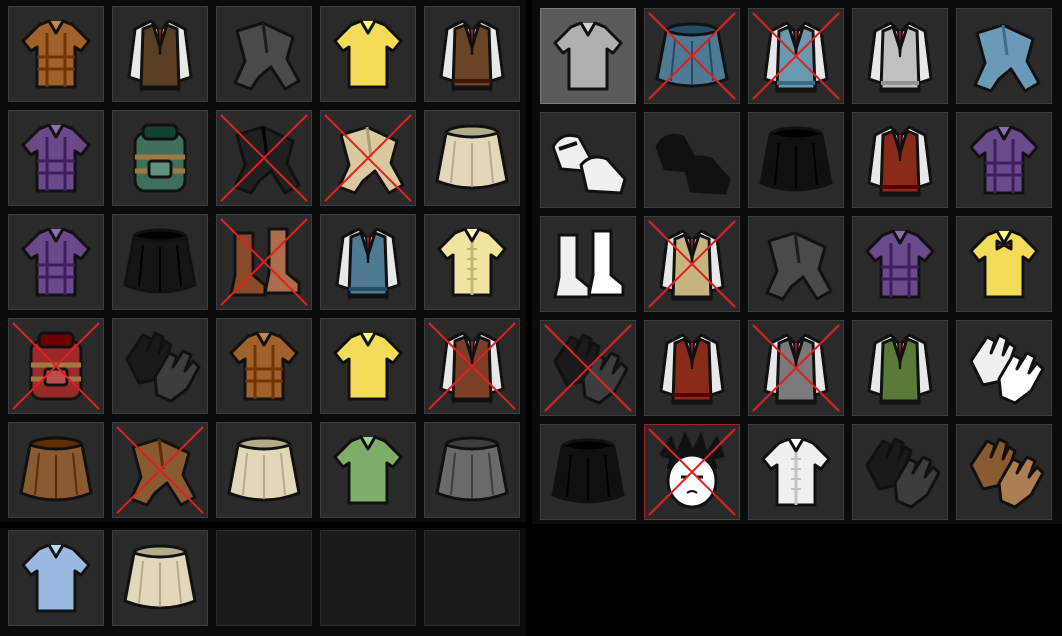 The height and width of the screenshot is (636, 1062). What do you see at coordinates (693, 164) in the screenshot?
I see `heels-icon` at bounding box center [693, 164].